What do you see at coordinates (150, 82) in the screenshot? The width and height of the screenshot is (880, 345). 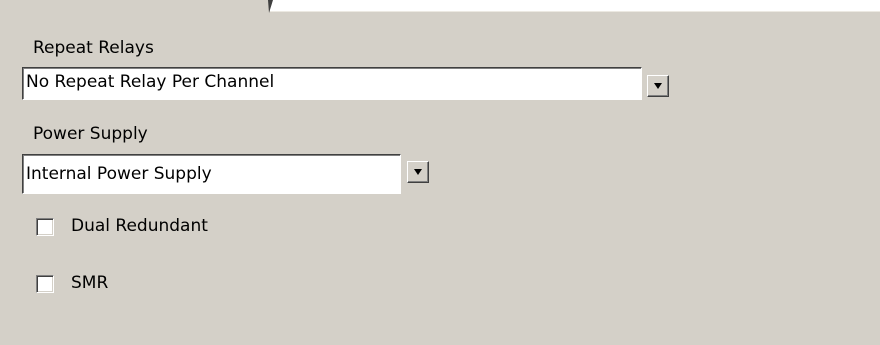 I see `repeat-relays-value: No Repeat Relay Per Channel` at bounding box center [150, 82].